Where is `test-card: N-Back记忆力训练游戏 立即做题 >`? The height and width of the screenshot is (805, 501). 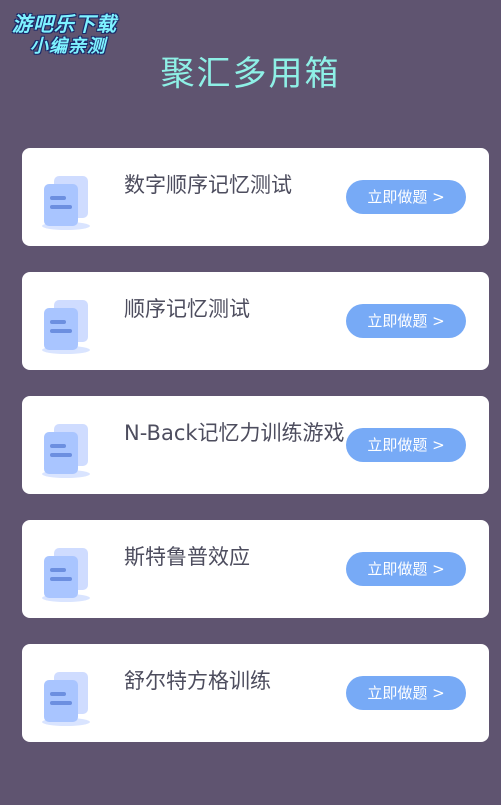 test-card: N-Back记忆力训练游戏 立即做题 > is located at coordinates (255, 445).